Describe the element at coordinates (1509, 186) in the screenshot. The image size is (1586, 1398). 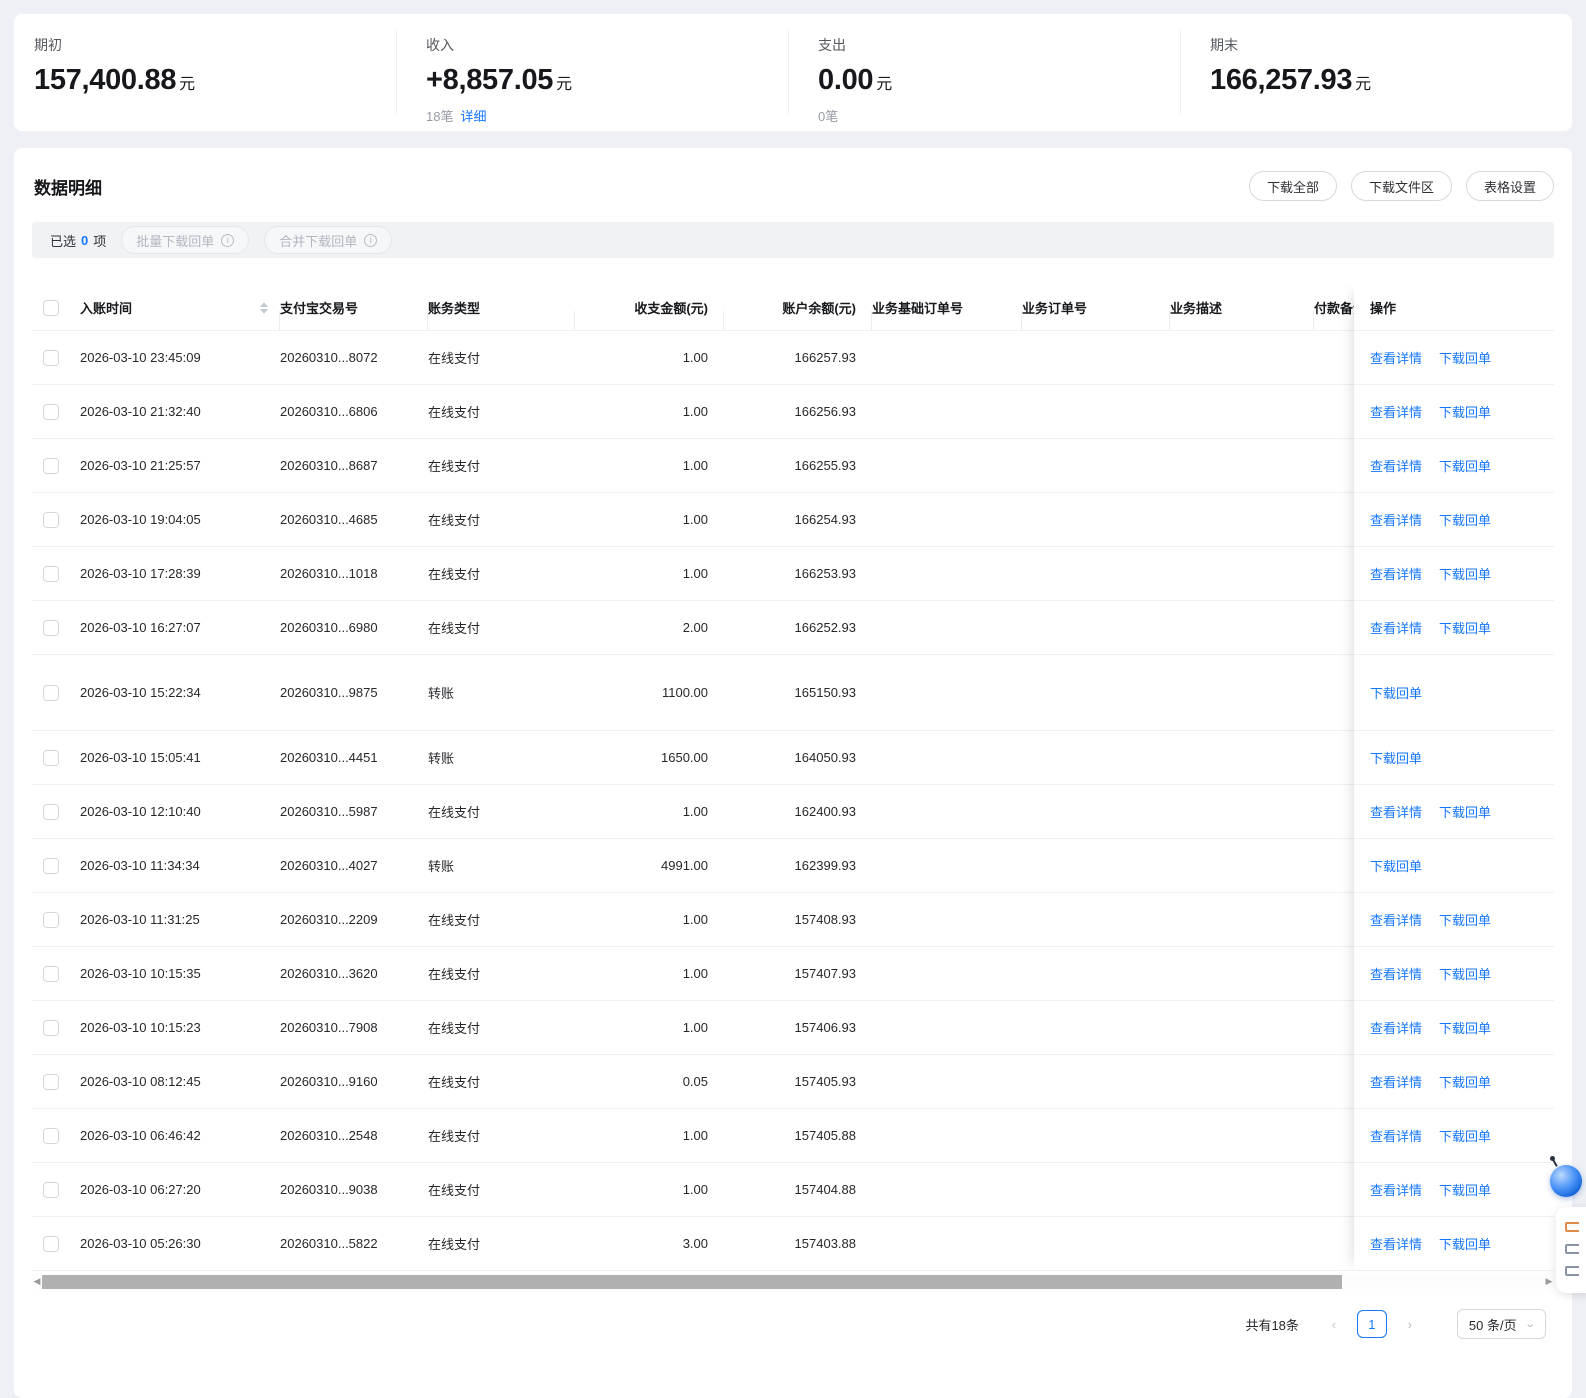
I see `table-settings-button: 表格设置` at that location.